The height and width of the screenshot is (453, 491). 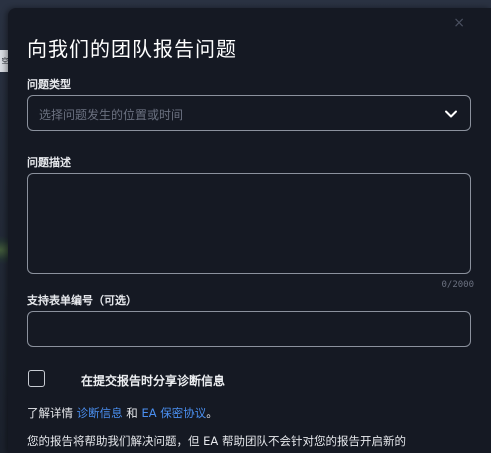 I want to click on learn-more-text: 了解详情 诊断信息 和 EA 保密协议。, so click(x=122, y=413).